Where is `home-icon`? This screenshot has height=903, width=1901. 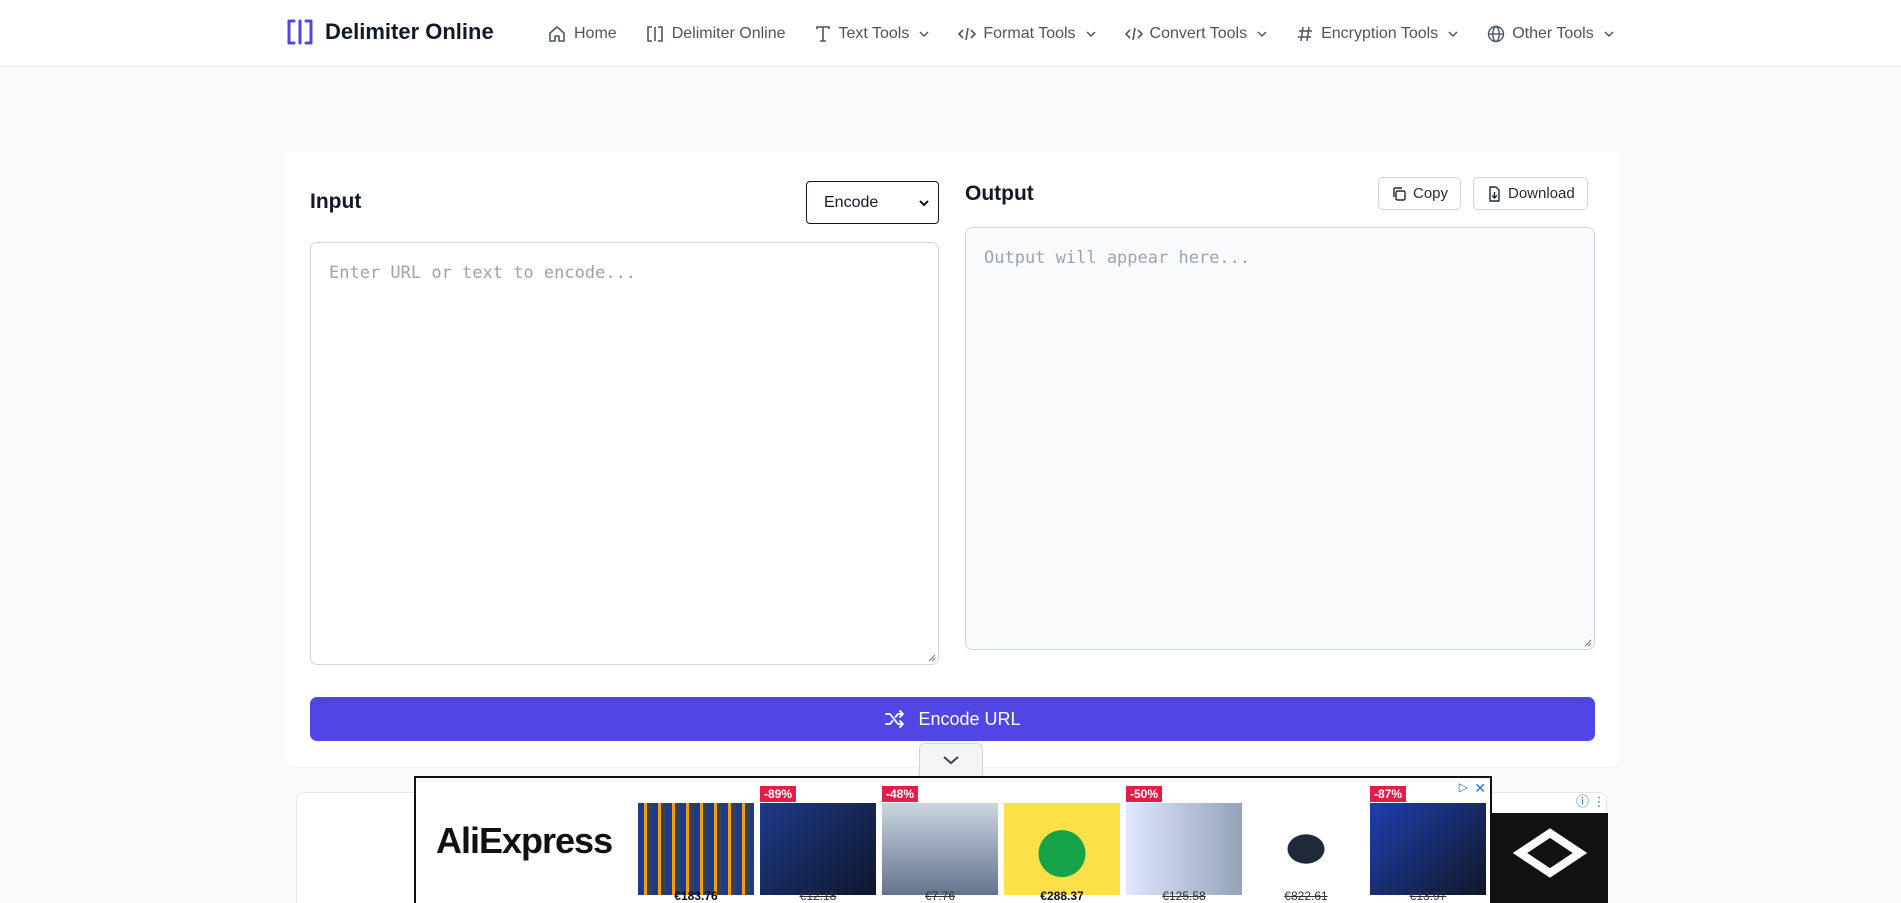
home-icon is located at coordinates (557, 33).